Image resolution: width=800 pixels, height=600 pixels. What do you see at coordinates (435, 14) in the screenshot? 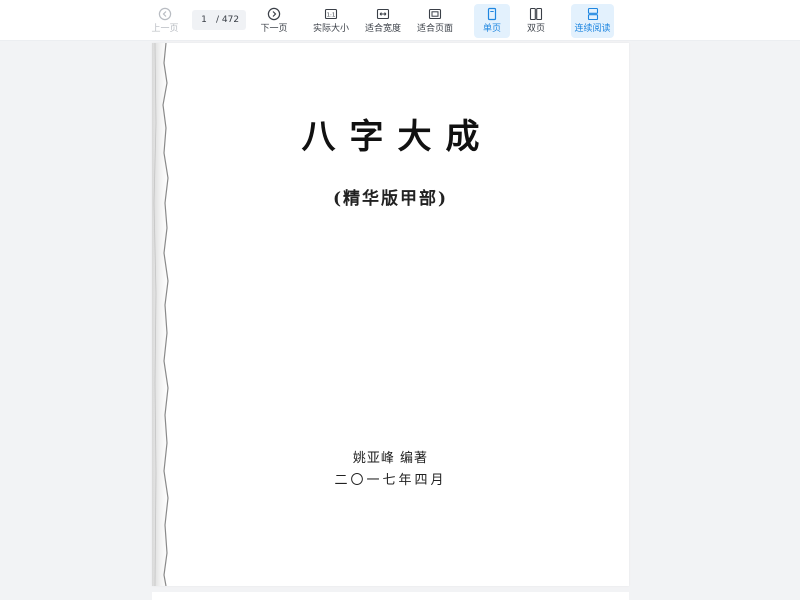
I see `fit-page-icon` at bounding box center [435, 14].